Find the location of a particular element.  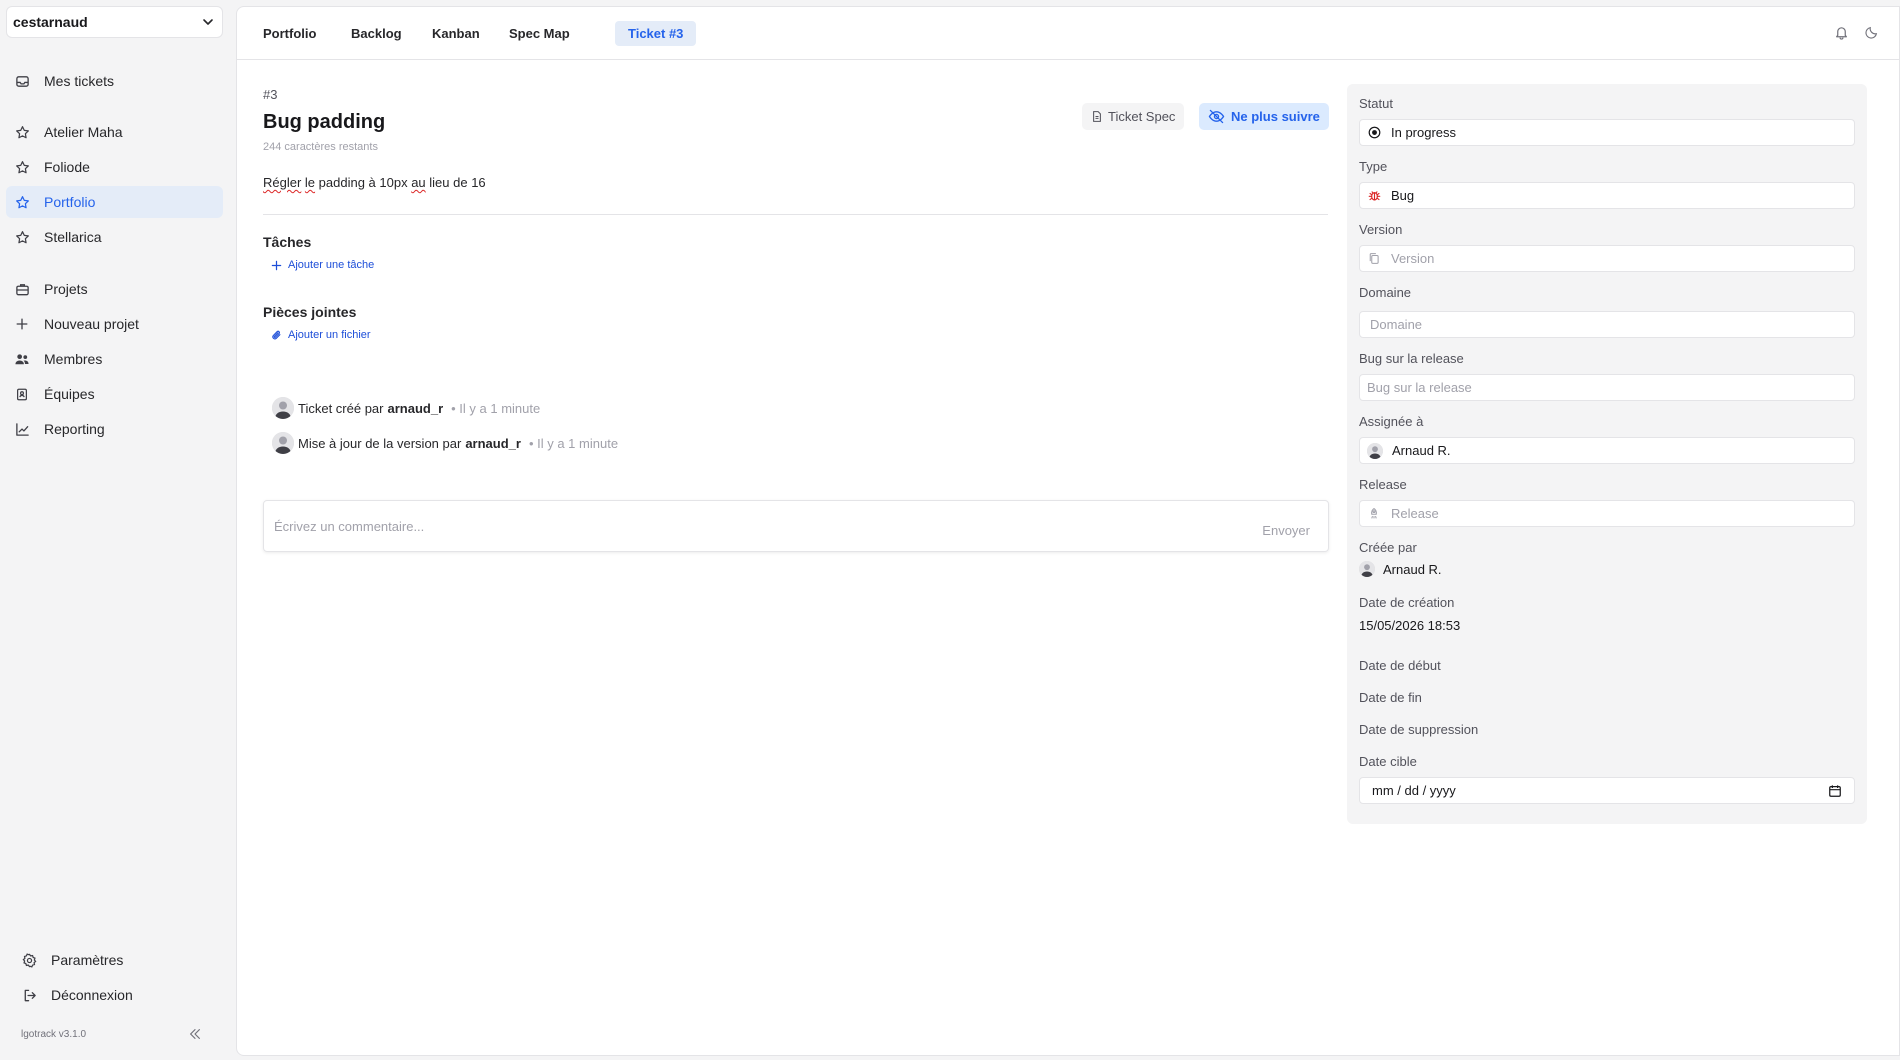

tab-kanban: Kanban is located at coordinates (456, 33).